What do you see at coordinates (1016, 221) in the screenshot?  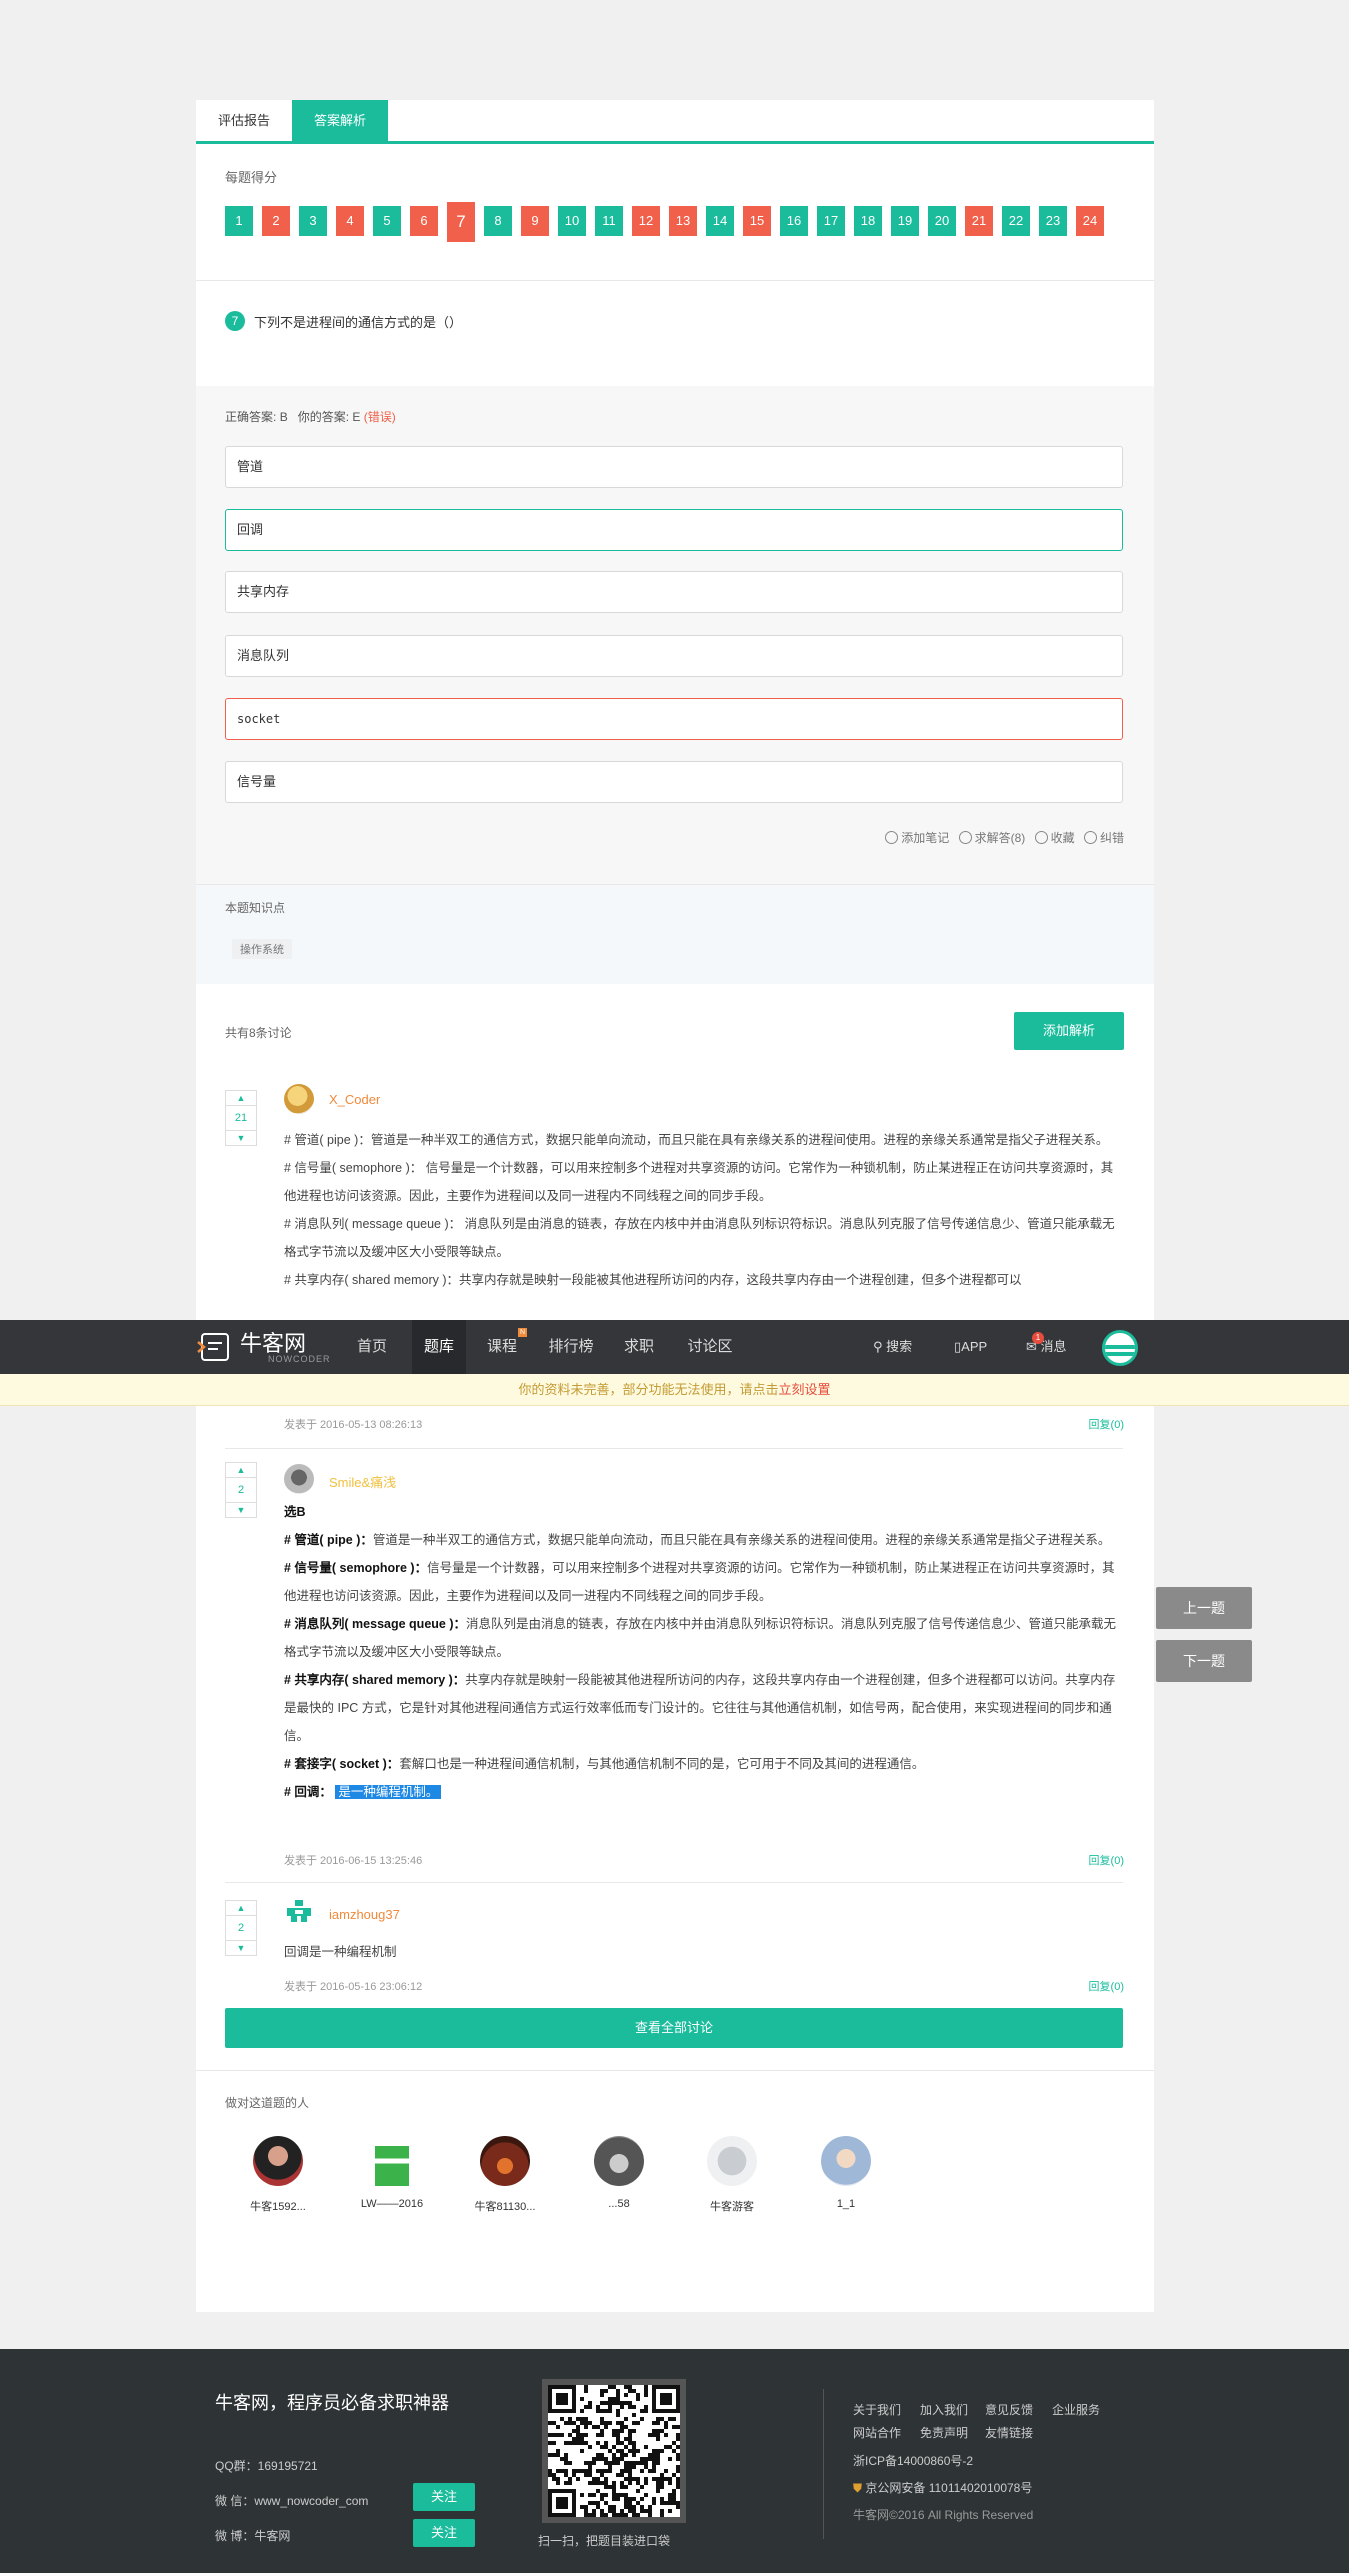 I see `question-score-box: 22` at bounding box center [1016, 221].